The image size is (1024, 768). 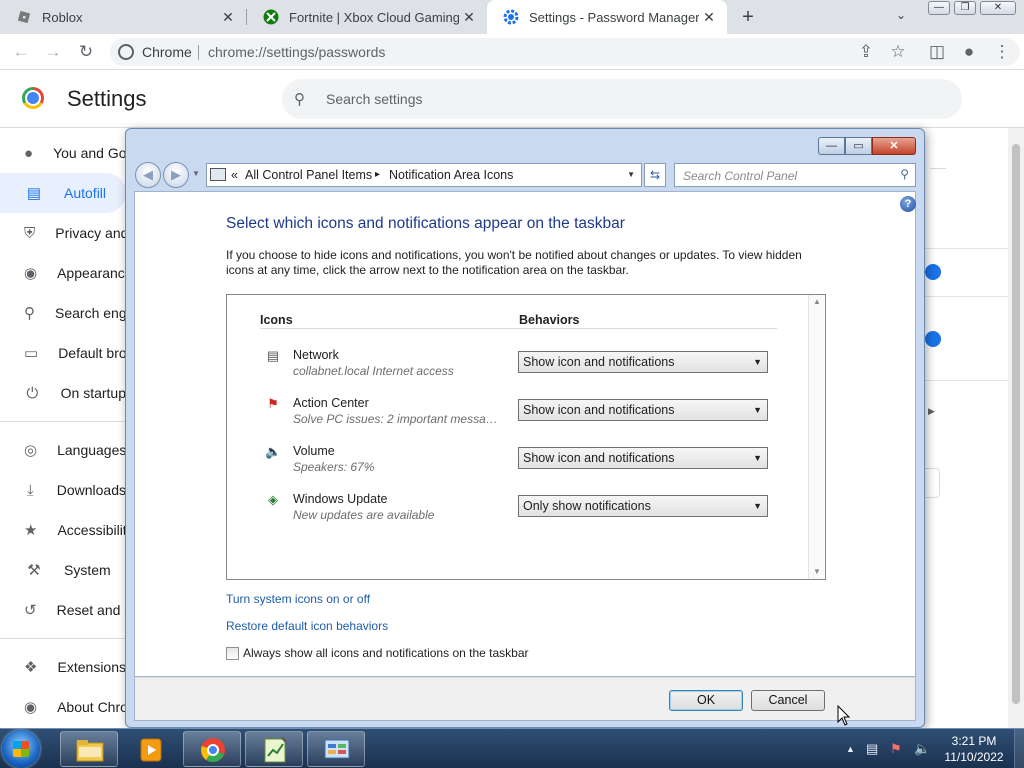 What do you see at coordinates (298, 599) in the screenshot?
I see `turn-system-icons-link: Turn system icons on or off` at bounding box center [298, 599].